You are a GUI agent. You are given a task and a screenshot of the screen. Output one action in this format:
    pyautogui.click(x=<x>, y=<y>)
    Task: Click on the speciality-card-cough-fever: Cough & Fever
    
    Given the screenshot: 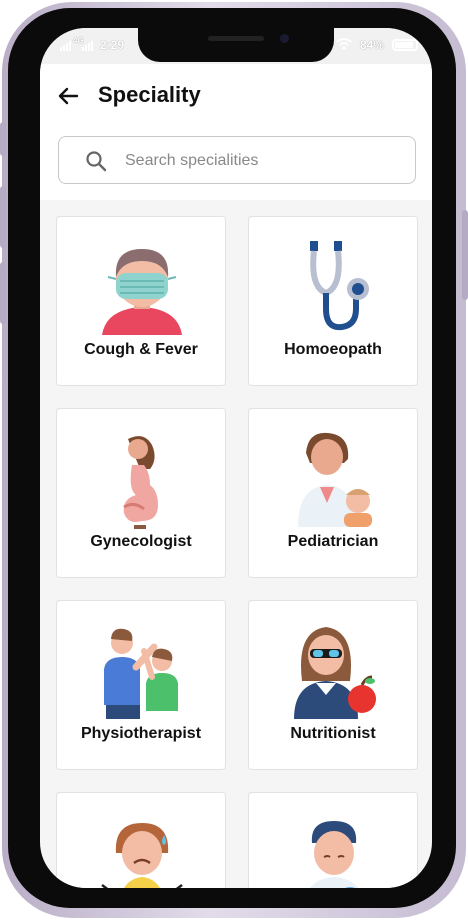 What is the action you would take?
    pyautogui.click(x=141, y=301)
    